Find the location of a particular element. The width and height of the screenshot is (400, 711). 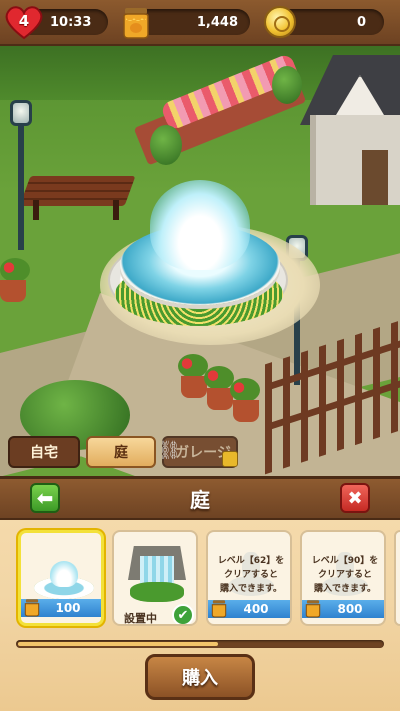

lives-timer: 10:33 is located at coordinates (71, 22).